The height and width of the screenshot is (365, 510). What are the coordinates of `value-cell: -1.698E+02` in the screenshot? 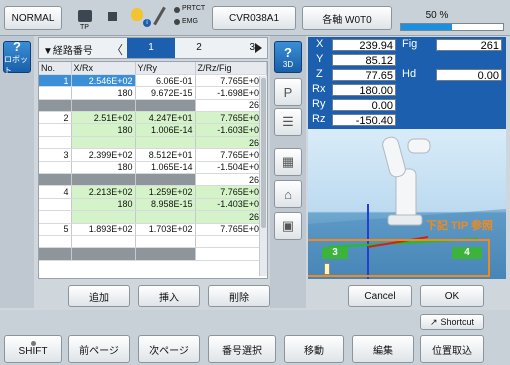 It's located at (231, 93).